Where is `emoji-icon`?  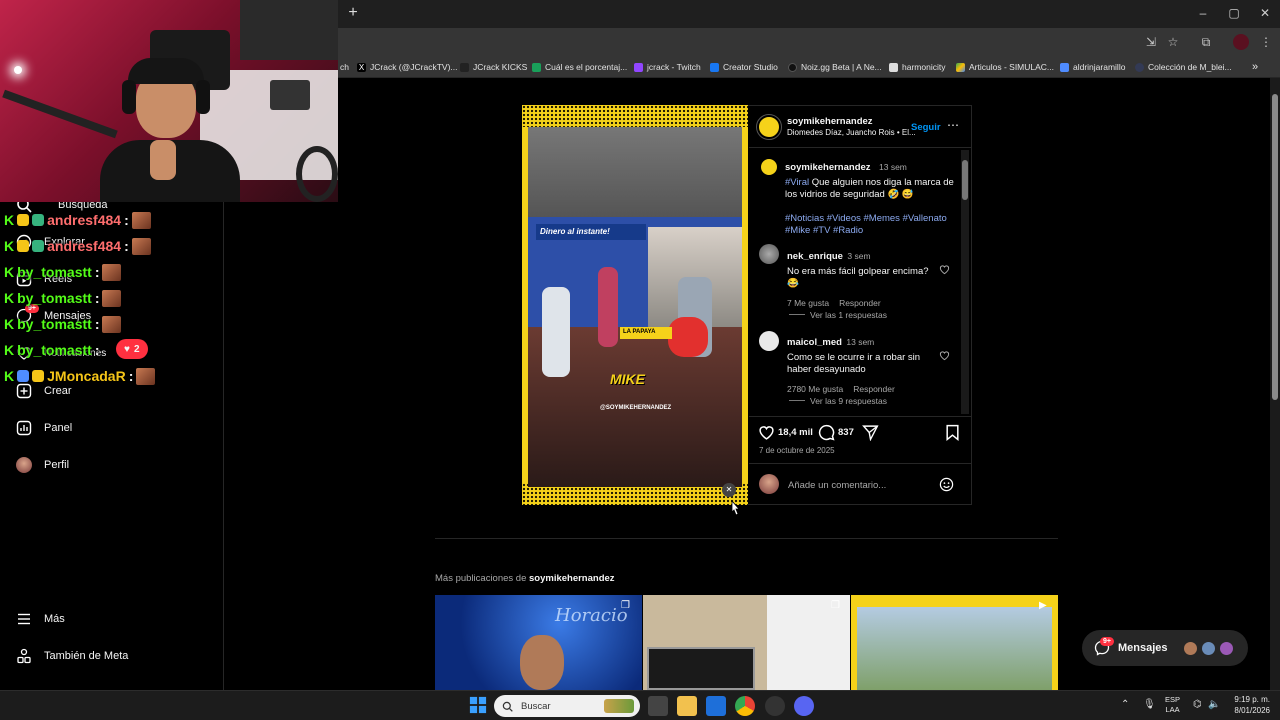
emoji-icon is located at coordinates (946, 484).